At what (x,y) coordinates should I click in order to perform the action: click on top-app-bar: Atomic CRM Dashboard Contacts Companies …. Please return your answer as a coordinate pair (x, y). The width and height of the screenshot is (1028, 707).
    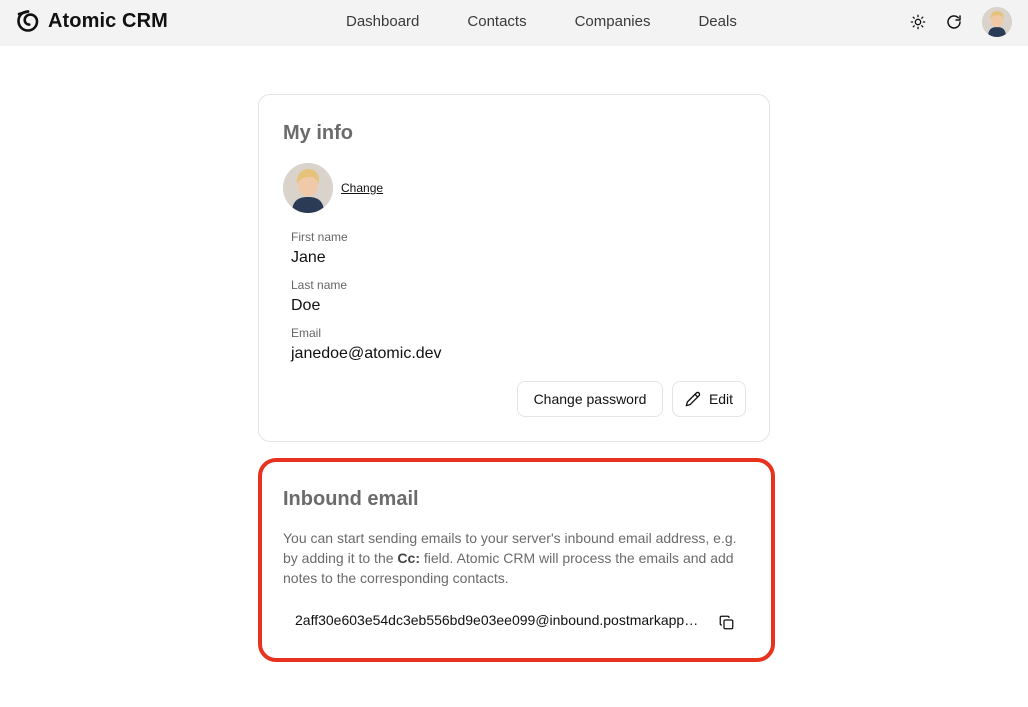
    Looking at the image, I should click on (514, 23).